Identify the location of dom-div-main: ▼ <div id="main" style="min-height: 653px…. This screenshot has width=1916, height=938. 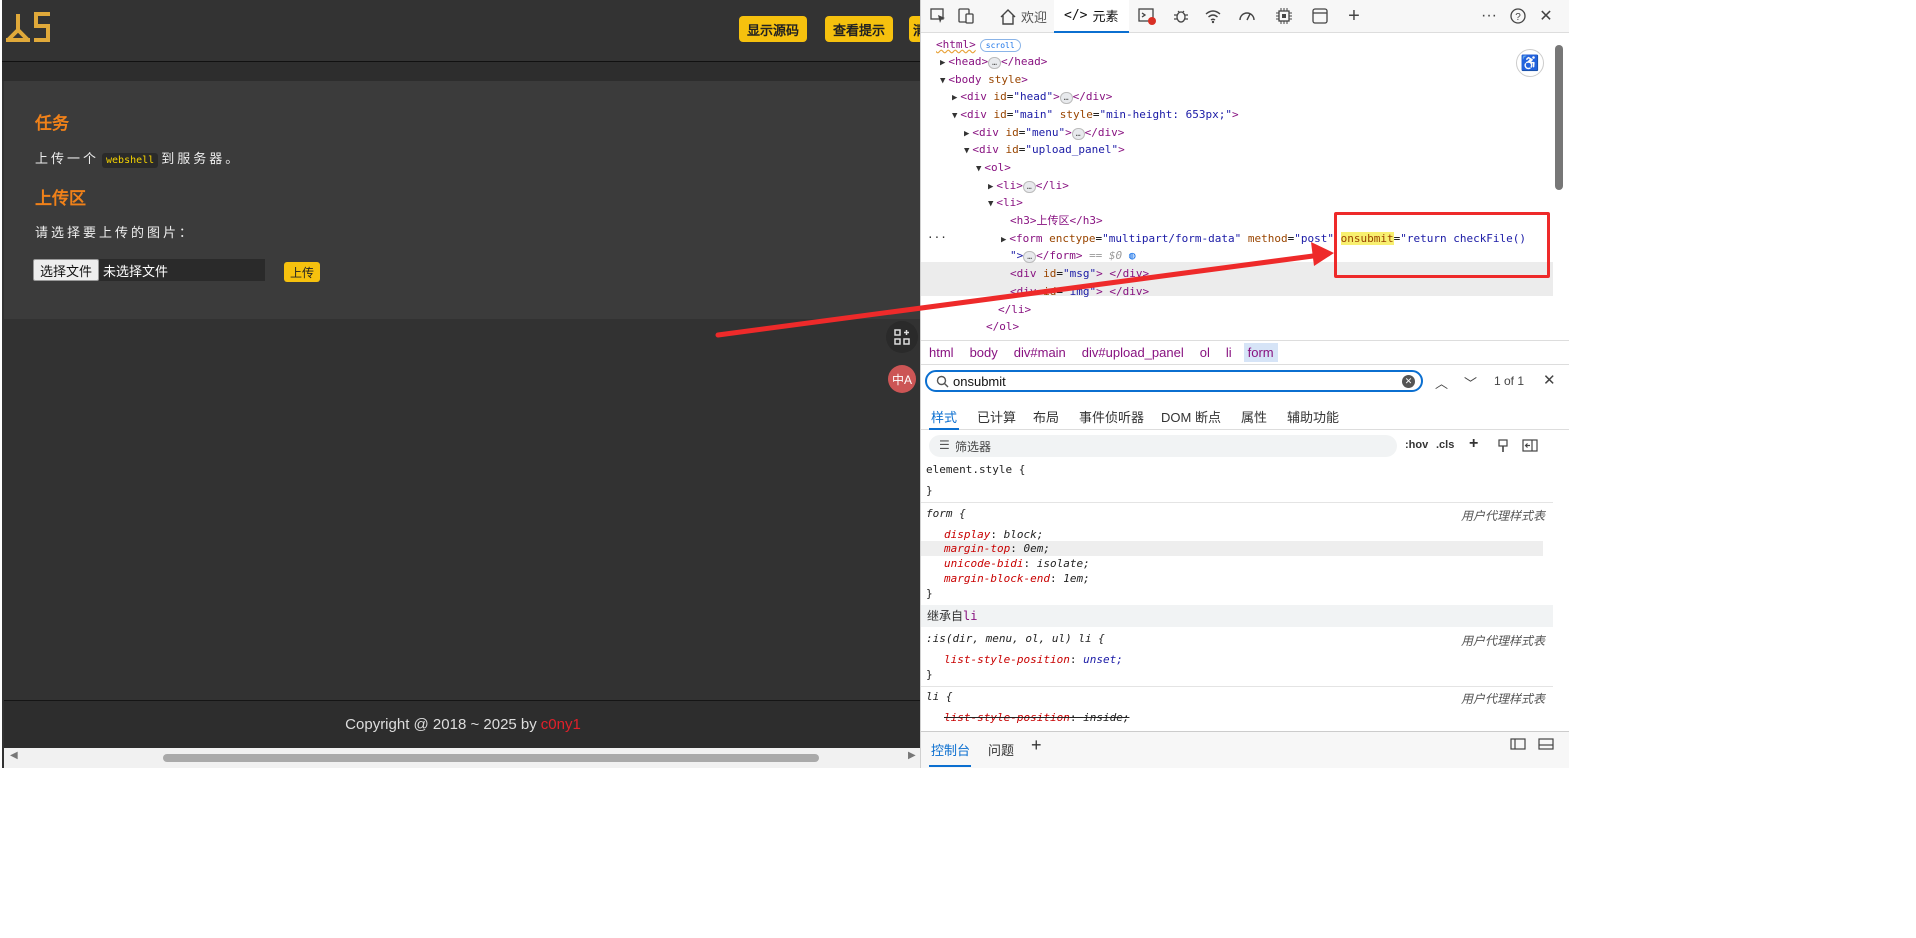
(1095, 114).